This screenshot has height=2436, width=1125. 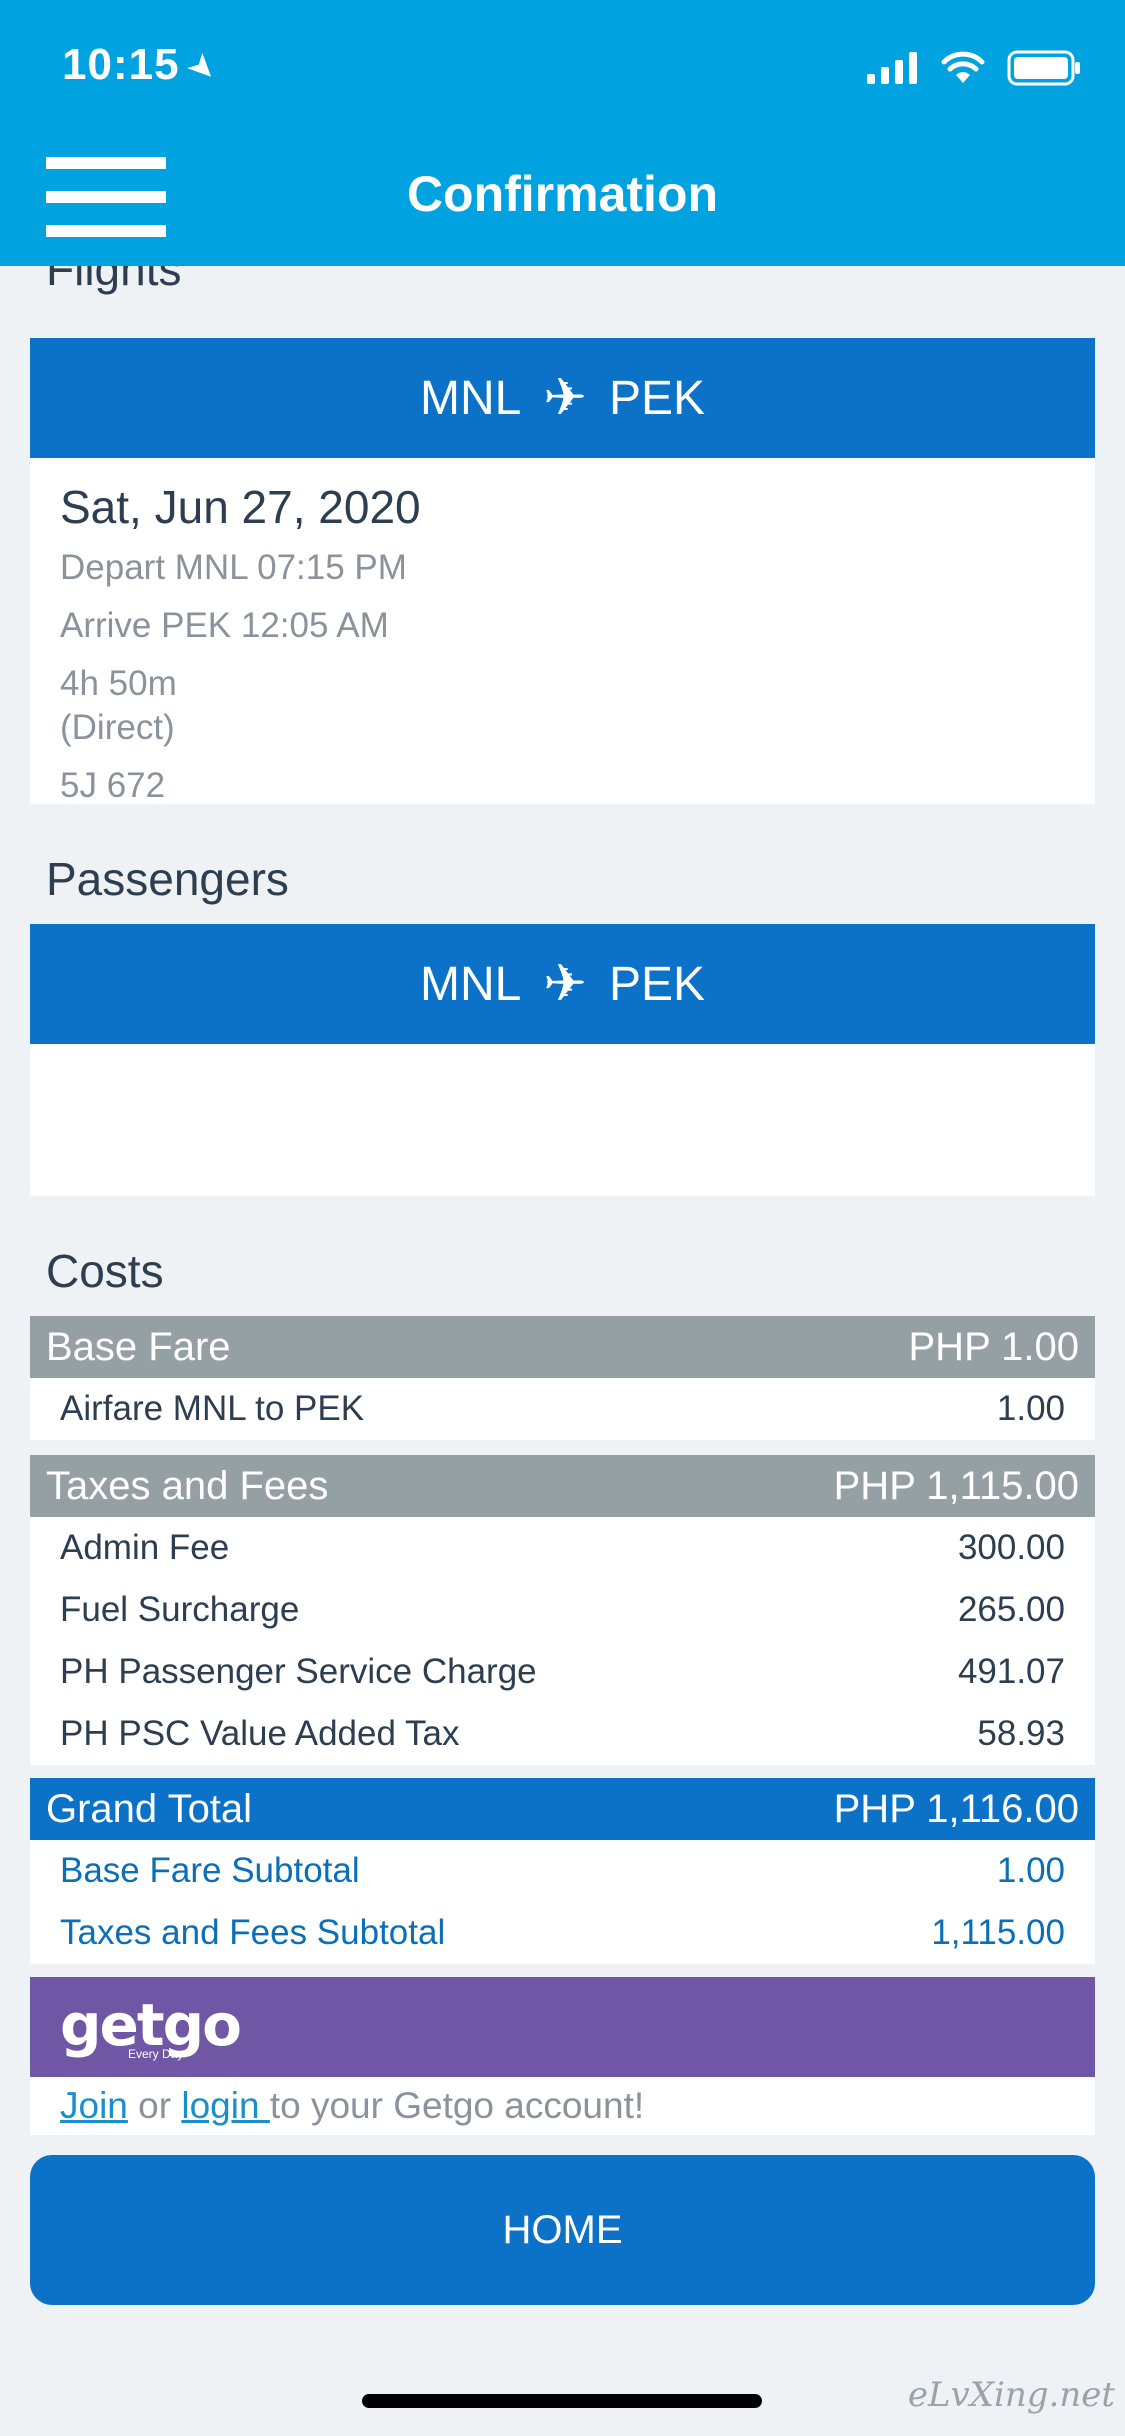 I want to click on cost-value: 1,115.00, so click(x=998, y=1932).